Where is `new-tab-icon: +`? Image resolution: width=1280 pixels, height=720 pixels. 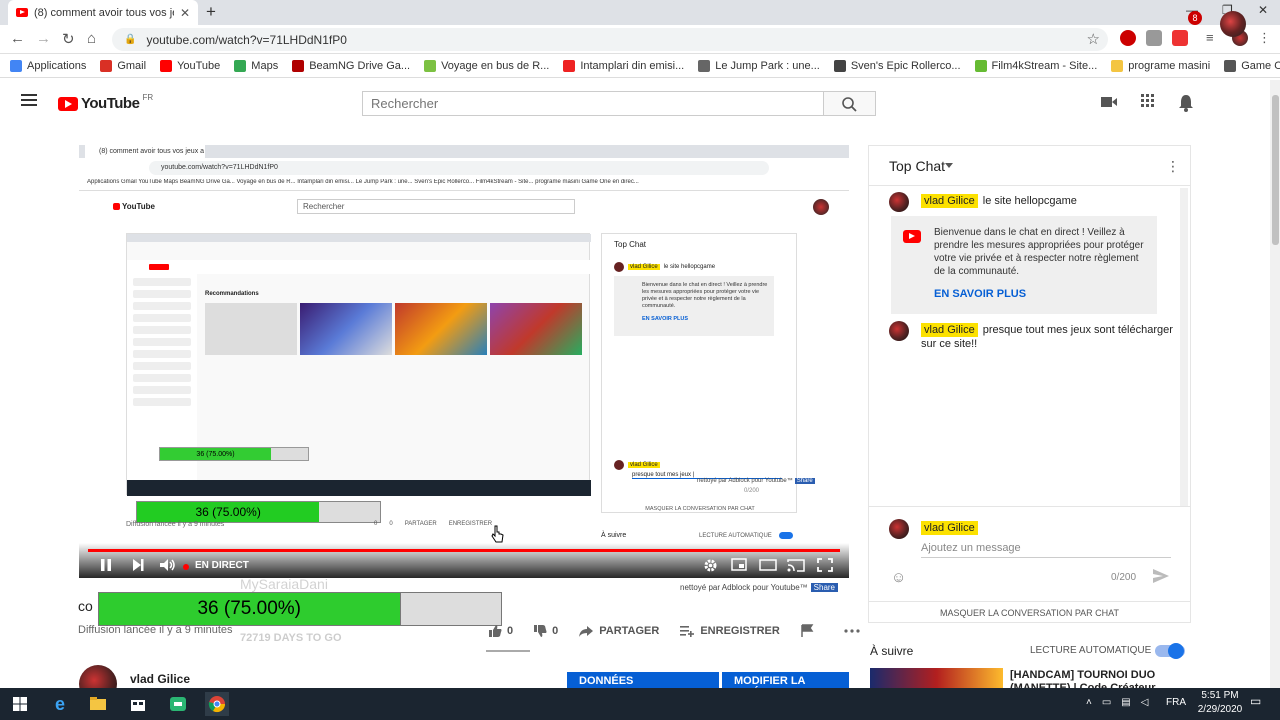
new-tab-icon: + is located at coordinates (211, 12).